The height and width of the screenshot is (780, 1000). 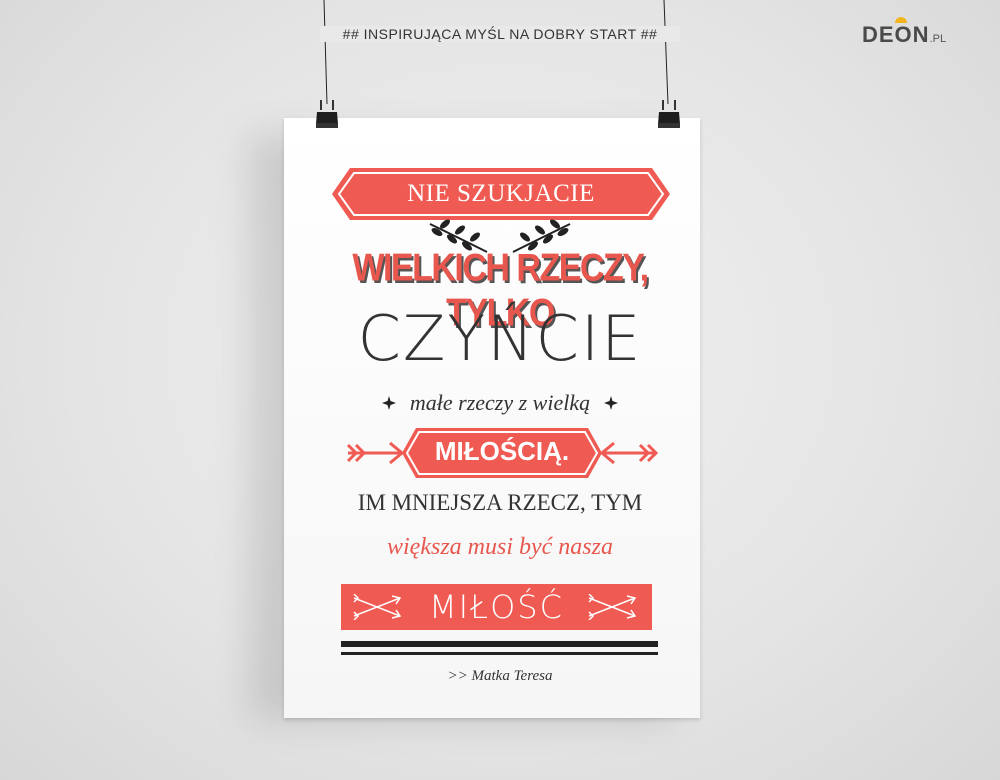 I want to click on poster-line-6: IM MNIEJSZA RZECZ, TYM, so click(x=500, y=502).